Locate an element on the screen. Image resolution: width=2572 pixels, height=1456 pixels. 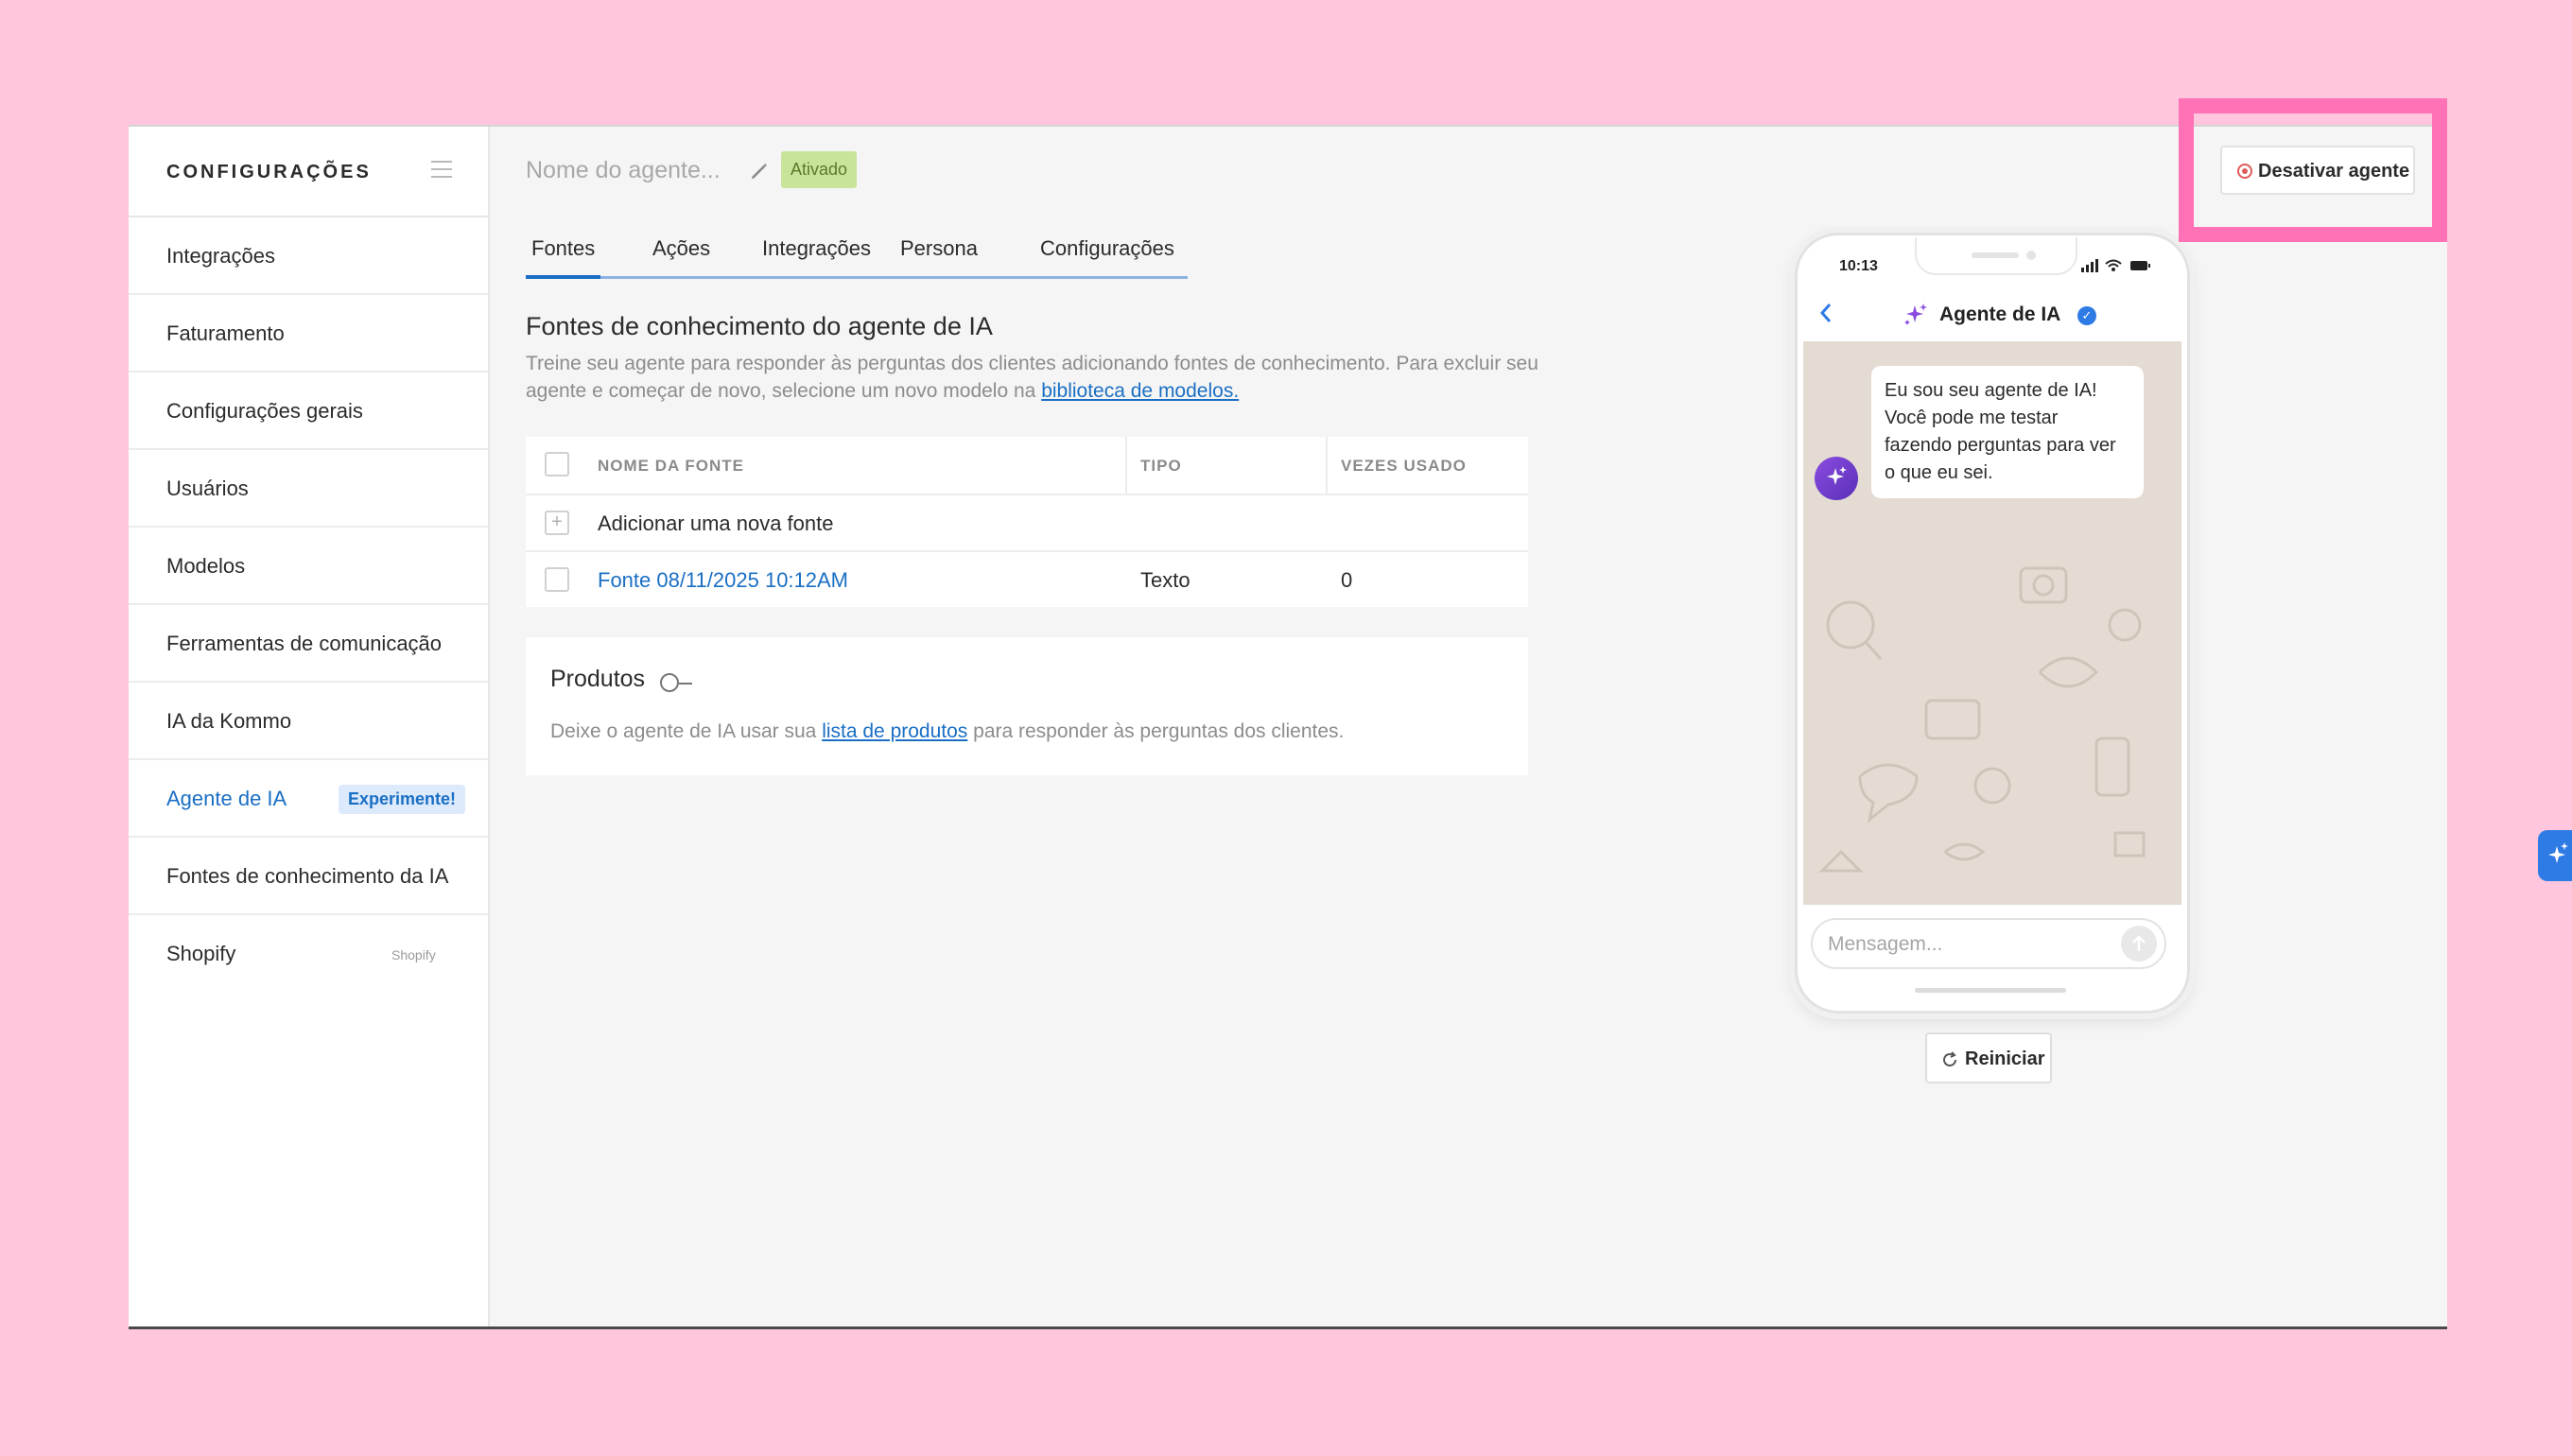
tab-configuracoes: Configurações is located at coordinates (1107, 256).